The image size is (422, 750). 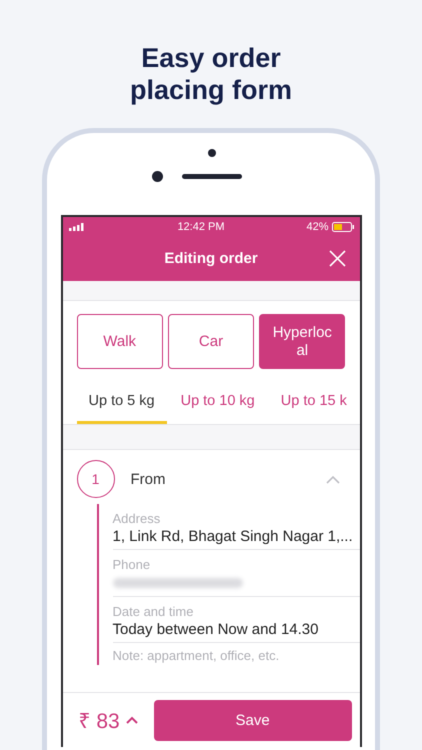 What do you see at coordinates (95, 479) in the screenshot?
I see `step-number: 1` at bounding box center [95, 479].